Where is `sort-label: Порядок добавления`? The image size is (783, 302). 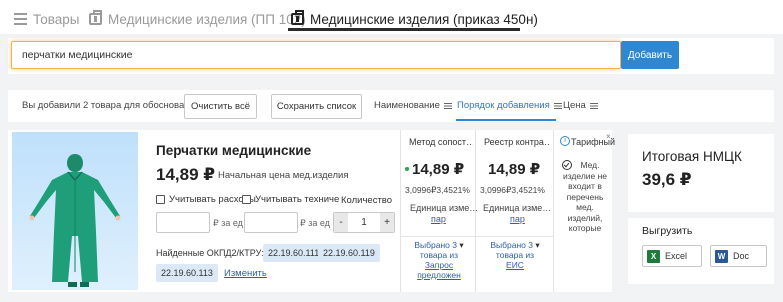
sort-label: Порядок добавления is located at coordinates (503, 105).